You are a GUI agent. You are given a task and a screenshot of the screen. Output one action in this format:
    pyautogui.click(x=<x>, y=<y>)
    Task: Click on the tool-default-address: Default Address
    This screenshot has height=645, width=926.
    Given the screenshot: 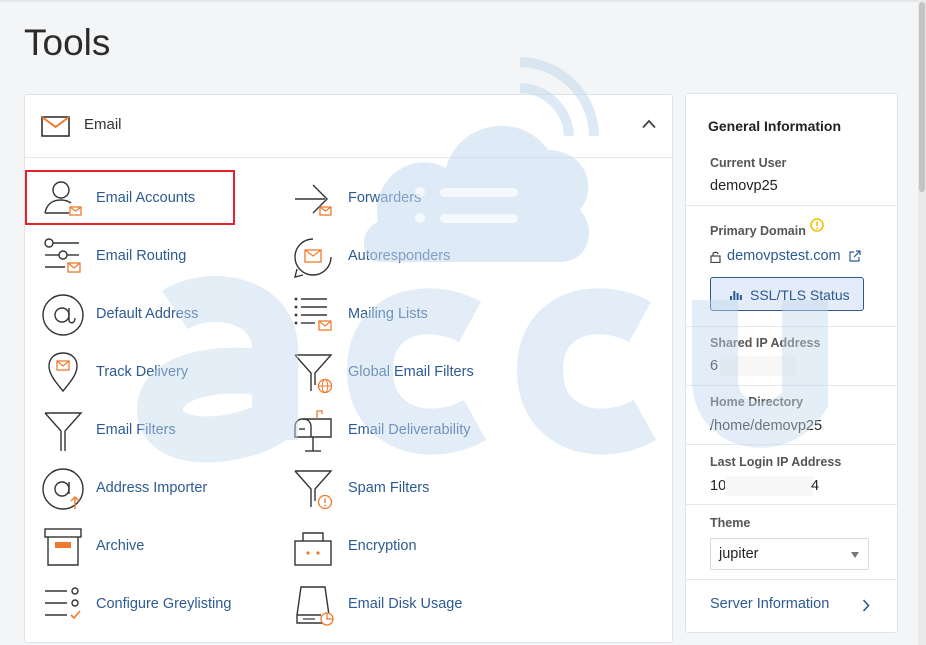 What is the action you would take?
    pyautogui.click(x=156, y=313)
    